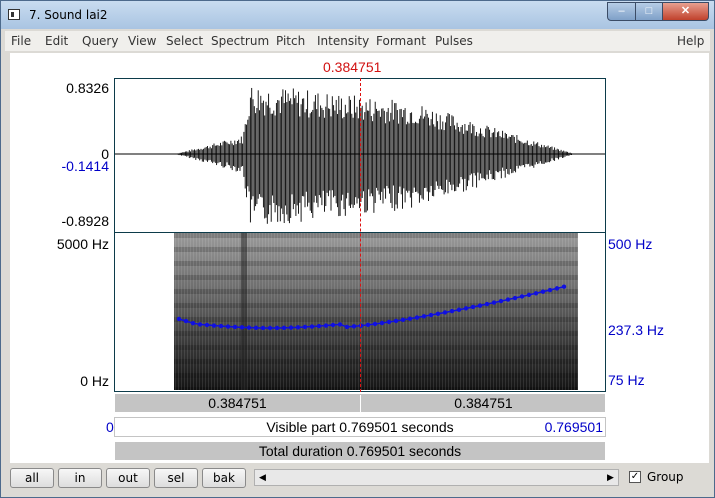  Describe the element at coordinates (690, 41) in the screenshot. I see `menu-help: Help` at that location.